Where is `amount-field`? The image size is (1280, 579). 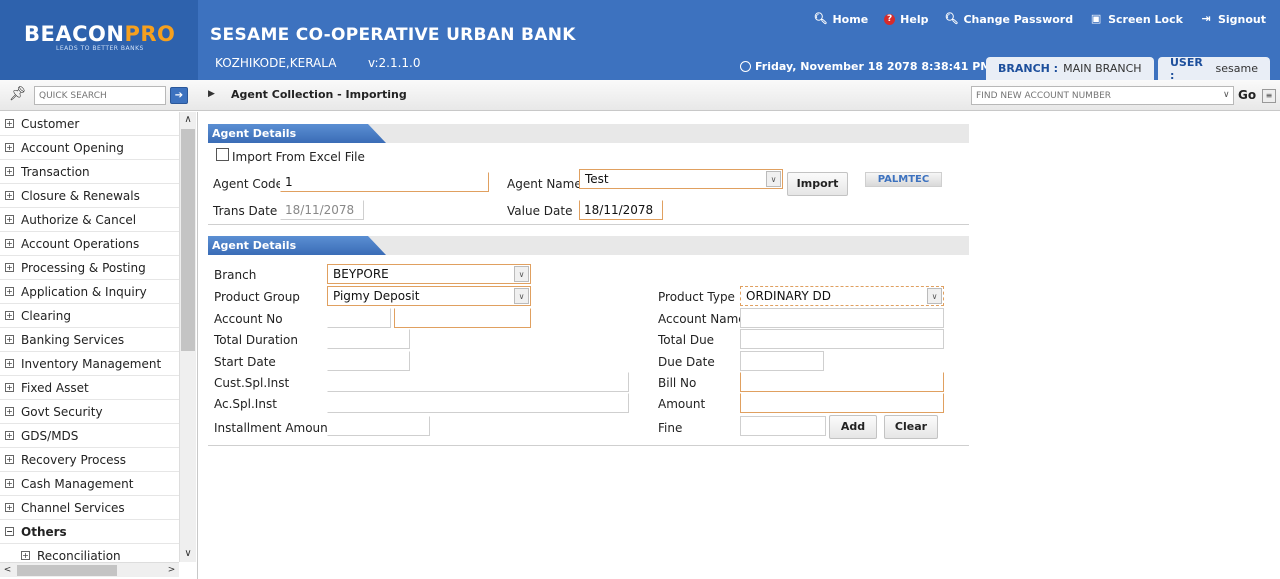 amount-field is located at coordinates (842, 403).